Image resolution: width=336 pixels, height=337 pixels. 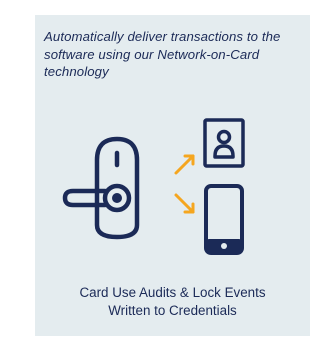 What do you see at coordinates (224, 143) in the screenshot?
I see `id-badge-icon` at bounding box center [224, 143].